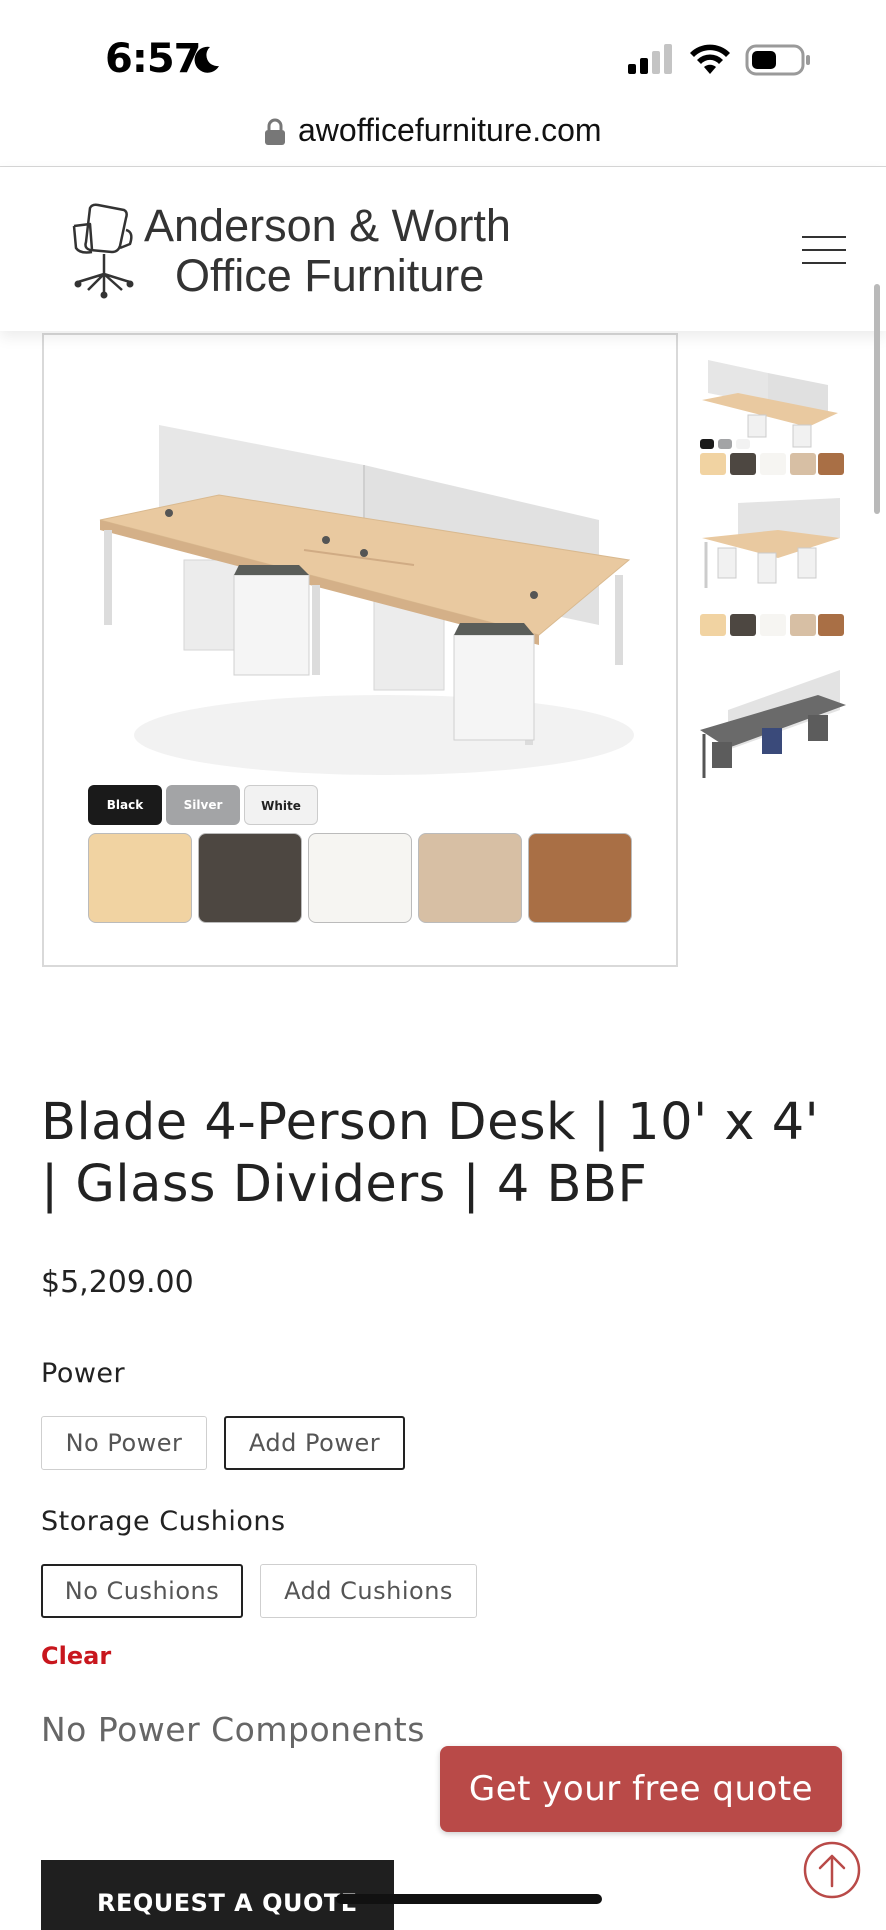 This screenshot has width=886, height=1930. What do you see at coordinates (250, 878) in the screenshot?
I see `wood-swatch-espresso` at bounding box center [250, 878].